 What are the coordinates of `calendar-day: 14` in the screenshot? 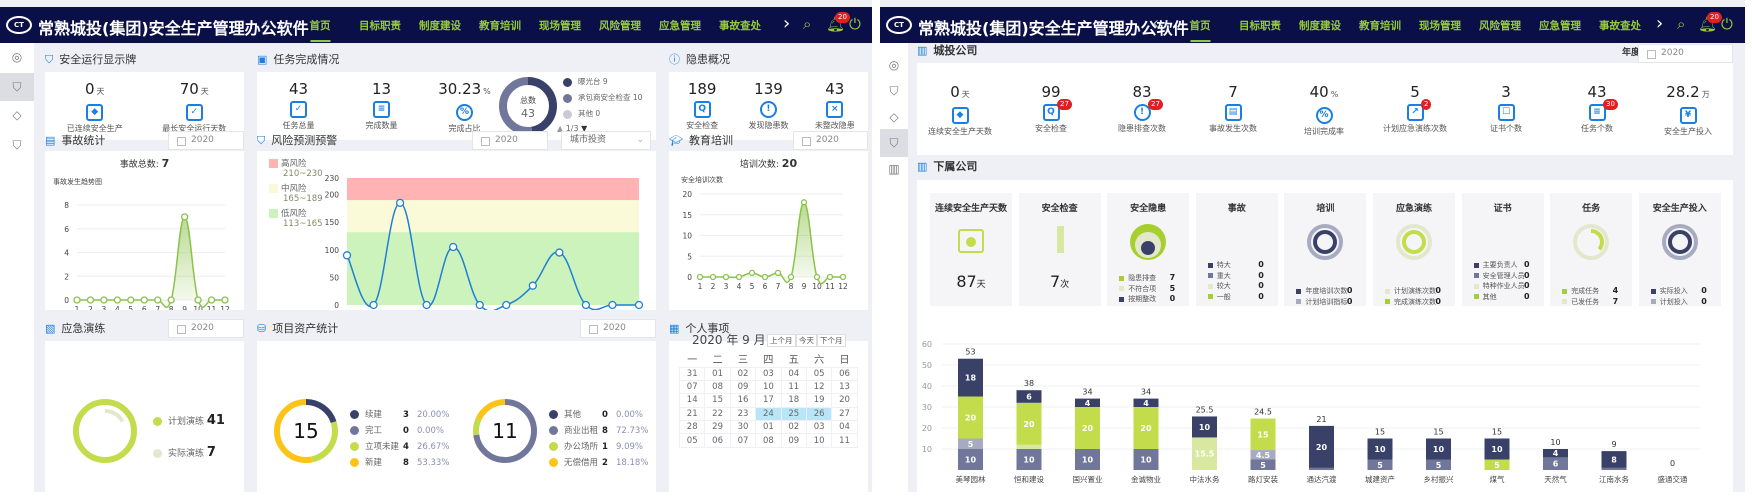 It's located at (692, 400).